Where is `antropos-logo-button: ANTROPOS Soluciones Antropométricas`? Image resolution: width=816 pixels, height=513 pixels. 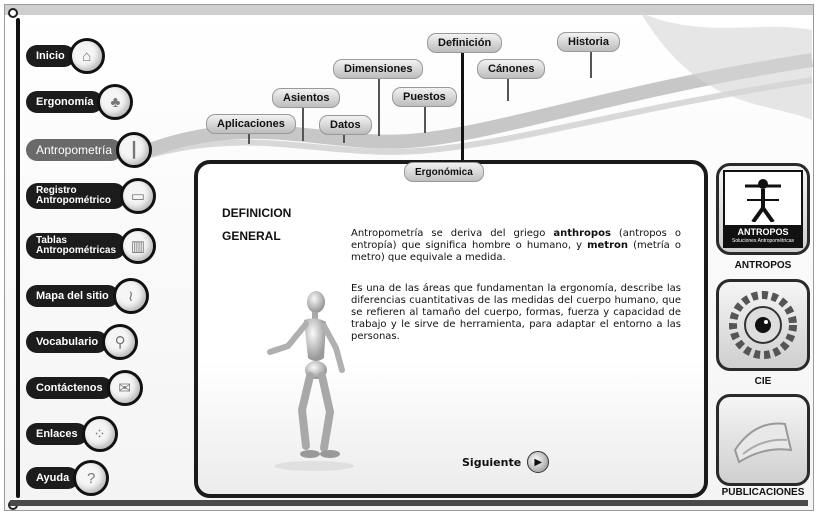
antropos-logo-button: ANTROPOS Soluciones Antropométricas is located at coordinates (763, 209).